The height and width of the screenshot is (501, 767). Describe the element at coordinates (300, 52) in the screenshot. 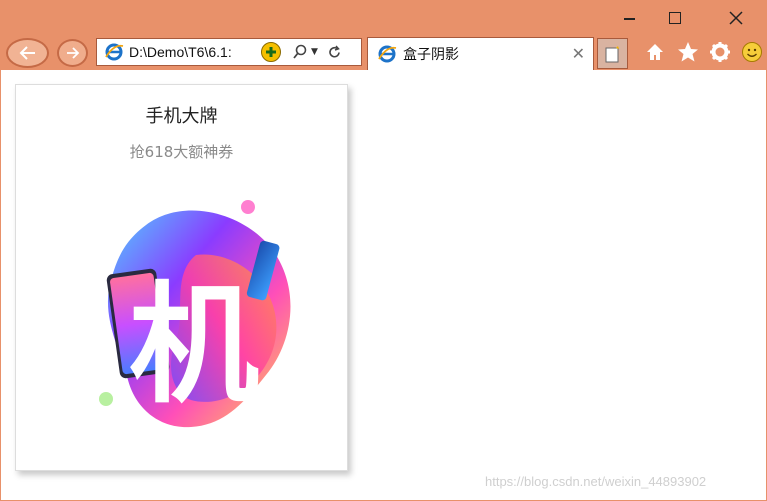

I see `search-icon` at that location.